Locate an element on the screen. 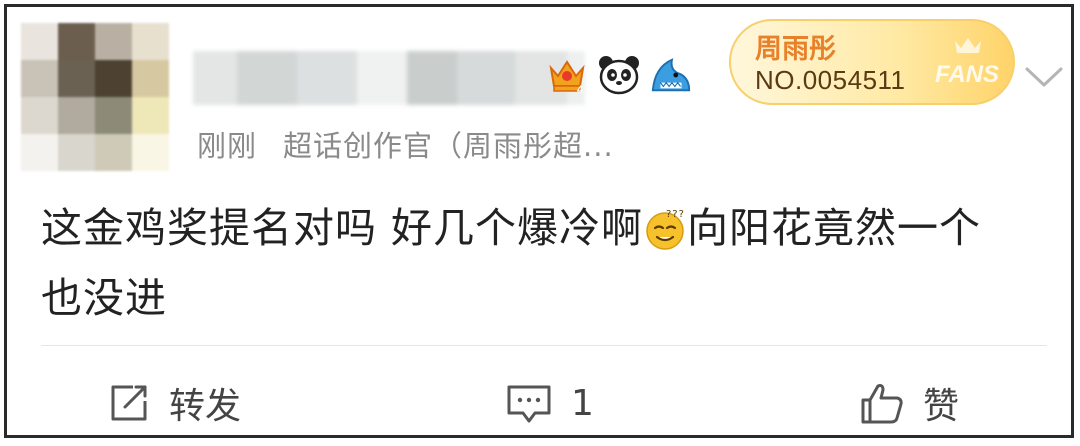  fan-badge-crown-icon is located at coordinates (968, 47).